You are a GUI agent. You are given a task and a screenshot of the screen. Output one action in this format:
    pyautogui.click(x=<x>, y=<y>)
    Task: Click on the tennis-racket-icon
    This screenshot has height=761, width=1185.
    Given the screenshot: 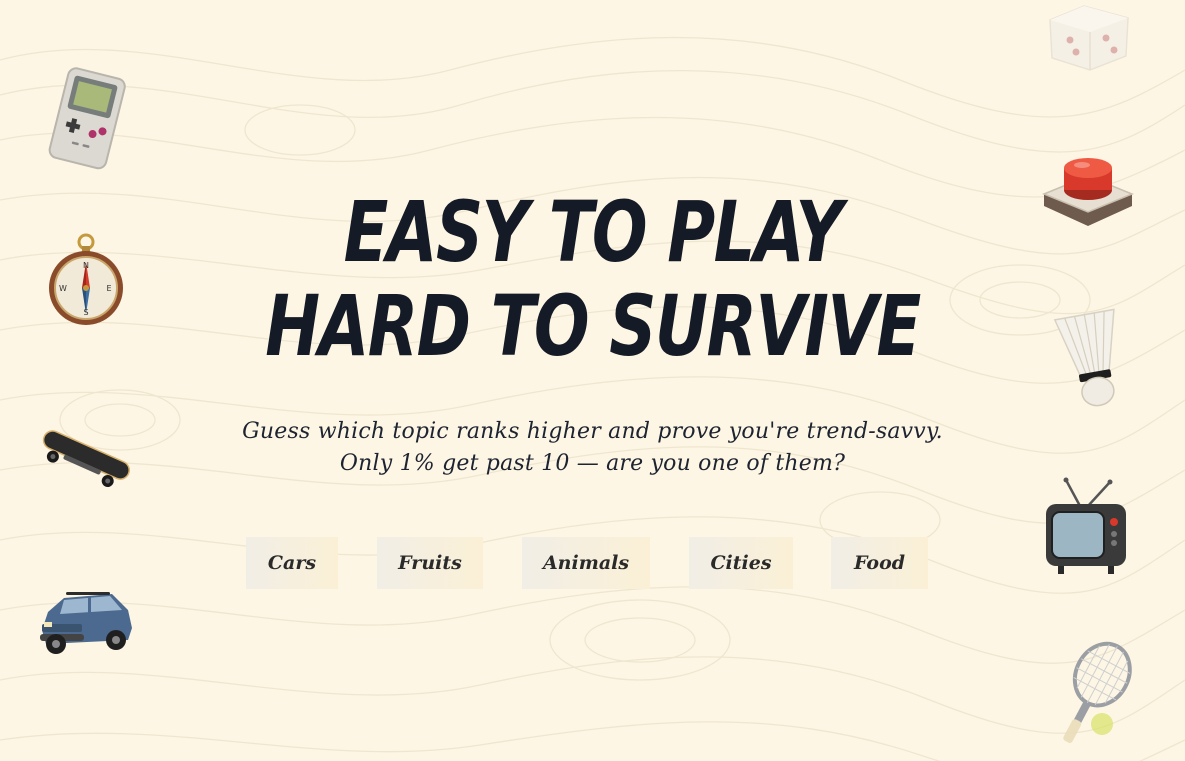 What is the action you would take?
    pyautogui.click(x=1097, y=692)
    